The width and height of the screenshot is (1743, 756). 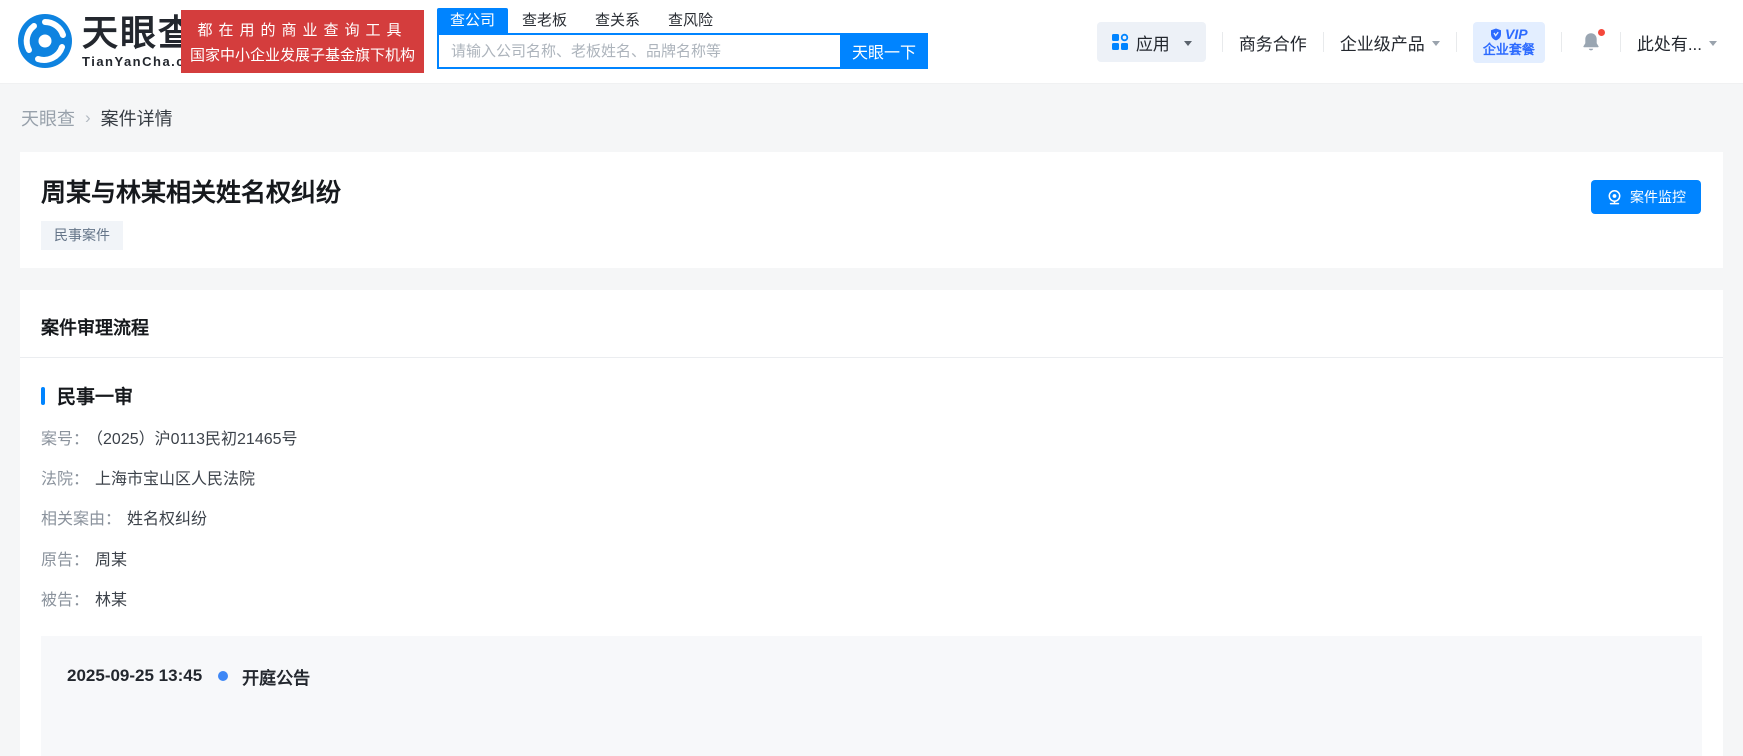 I want to click on field-row-case-number: 案号： （2025）沪0113民初21465号, so click(x=169, y=439).